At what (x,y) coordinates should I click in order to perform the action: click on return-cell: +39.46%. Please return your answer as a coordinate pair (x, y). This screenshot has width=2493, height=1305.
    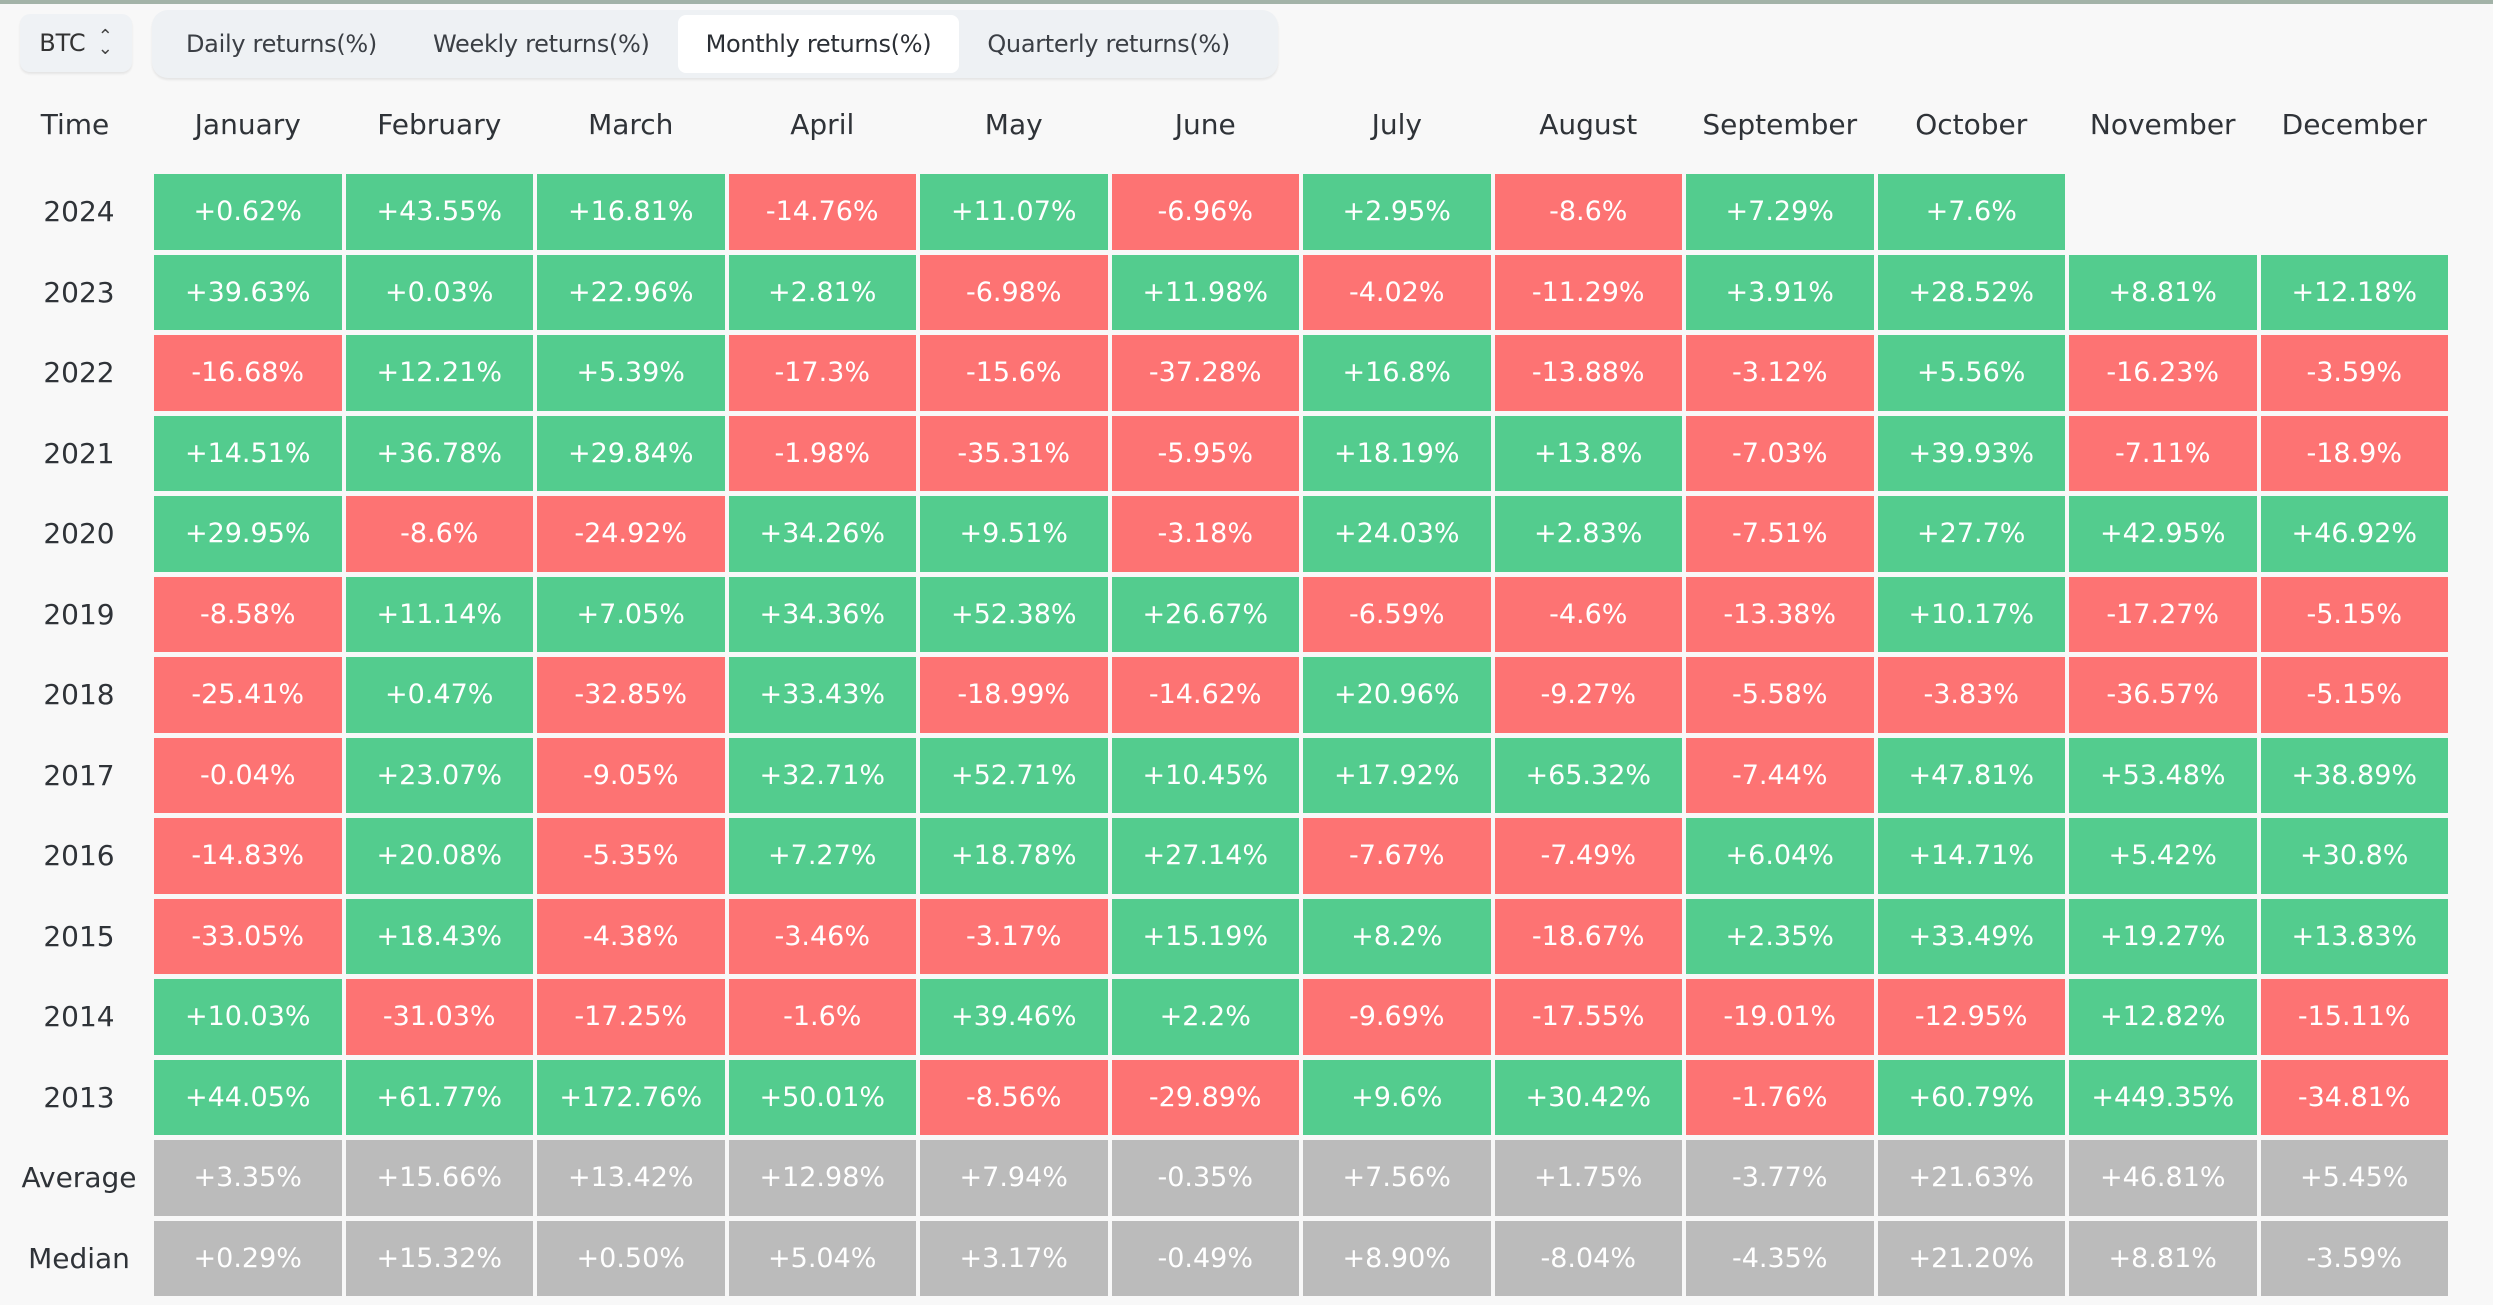
    Looking at the image, I should click on (1014, 1017).